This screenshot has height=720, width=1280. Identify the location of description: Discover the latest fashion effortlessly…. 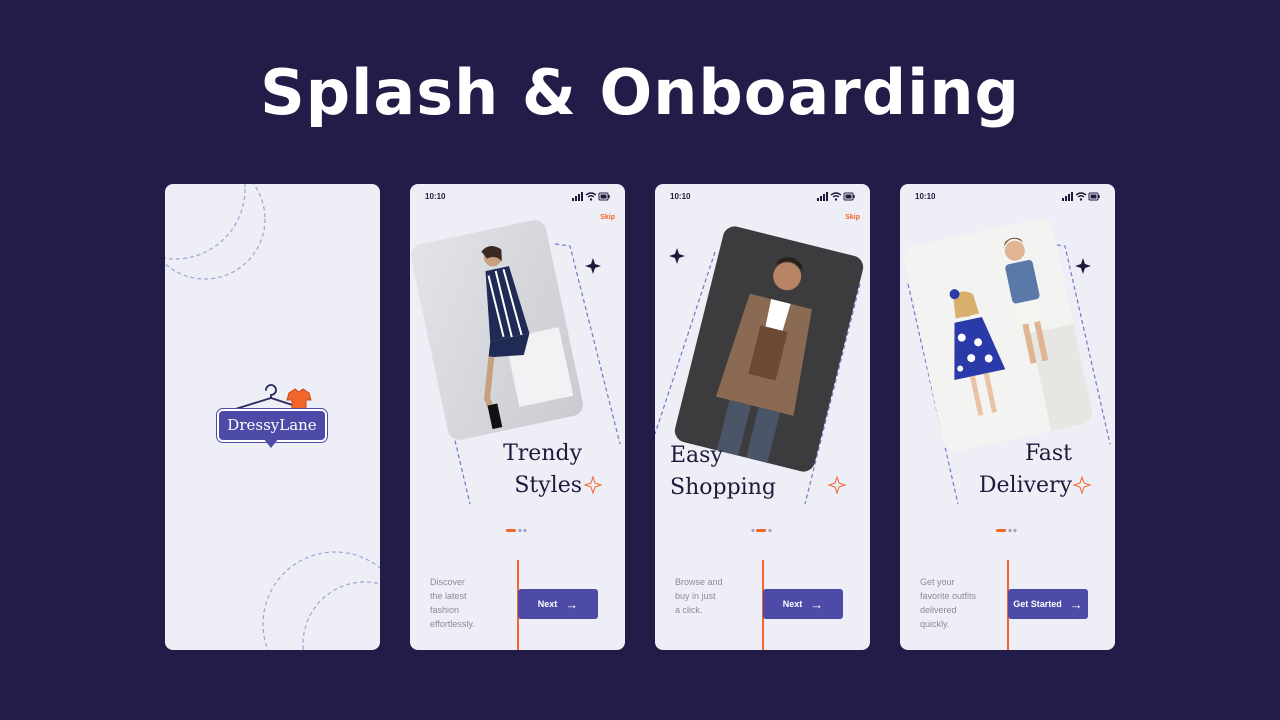
(452, 603).